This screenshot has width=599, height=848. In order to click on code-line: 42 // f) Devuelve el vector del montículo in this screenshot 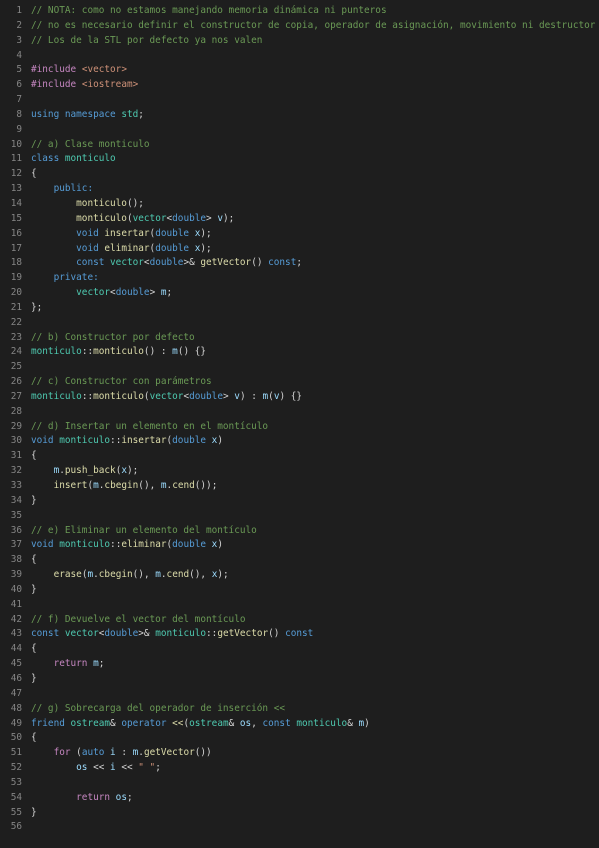, I will do `click(299, 620)`.